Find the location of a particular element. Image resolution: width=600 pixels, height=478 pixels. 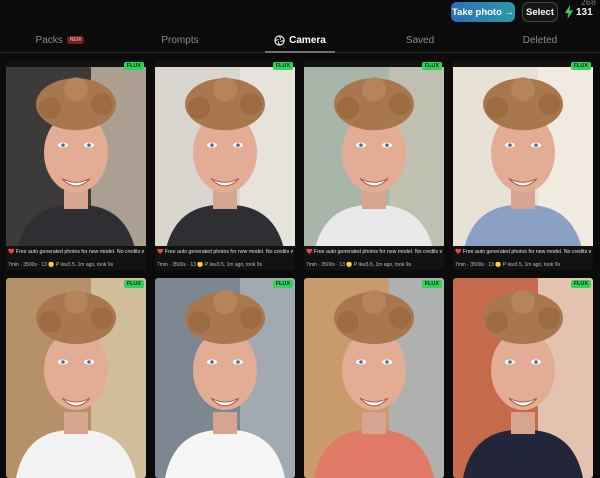

tab-saved: Saved is located at coordinates (420, 40).